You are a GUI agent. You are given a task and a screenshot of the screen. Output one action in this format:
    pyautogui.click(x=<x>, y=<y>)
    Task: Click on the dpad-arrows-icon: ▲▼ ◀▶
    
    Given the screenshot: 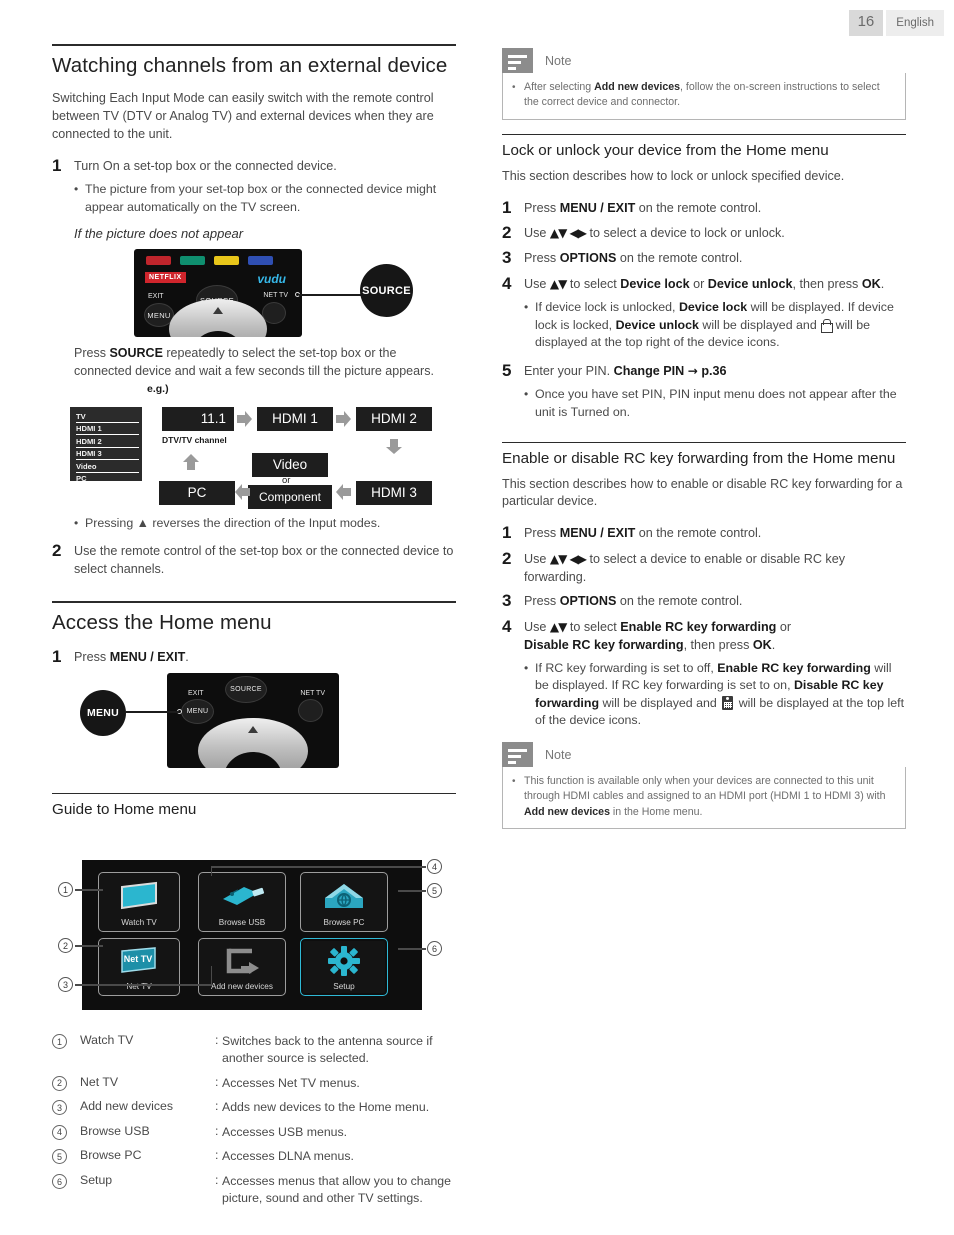 What is the action you would take?
    pyautogui.click(x=568, y=558)
    